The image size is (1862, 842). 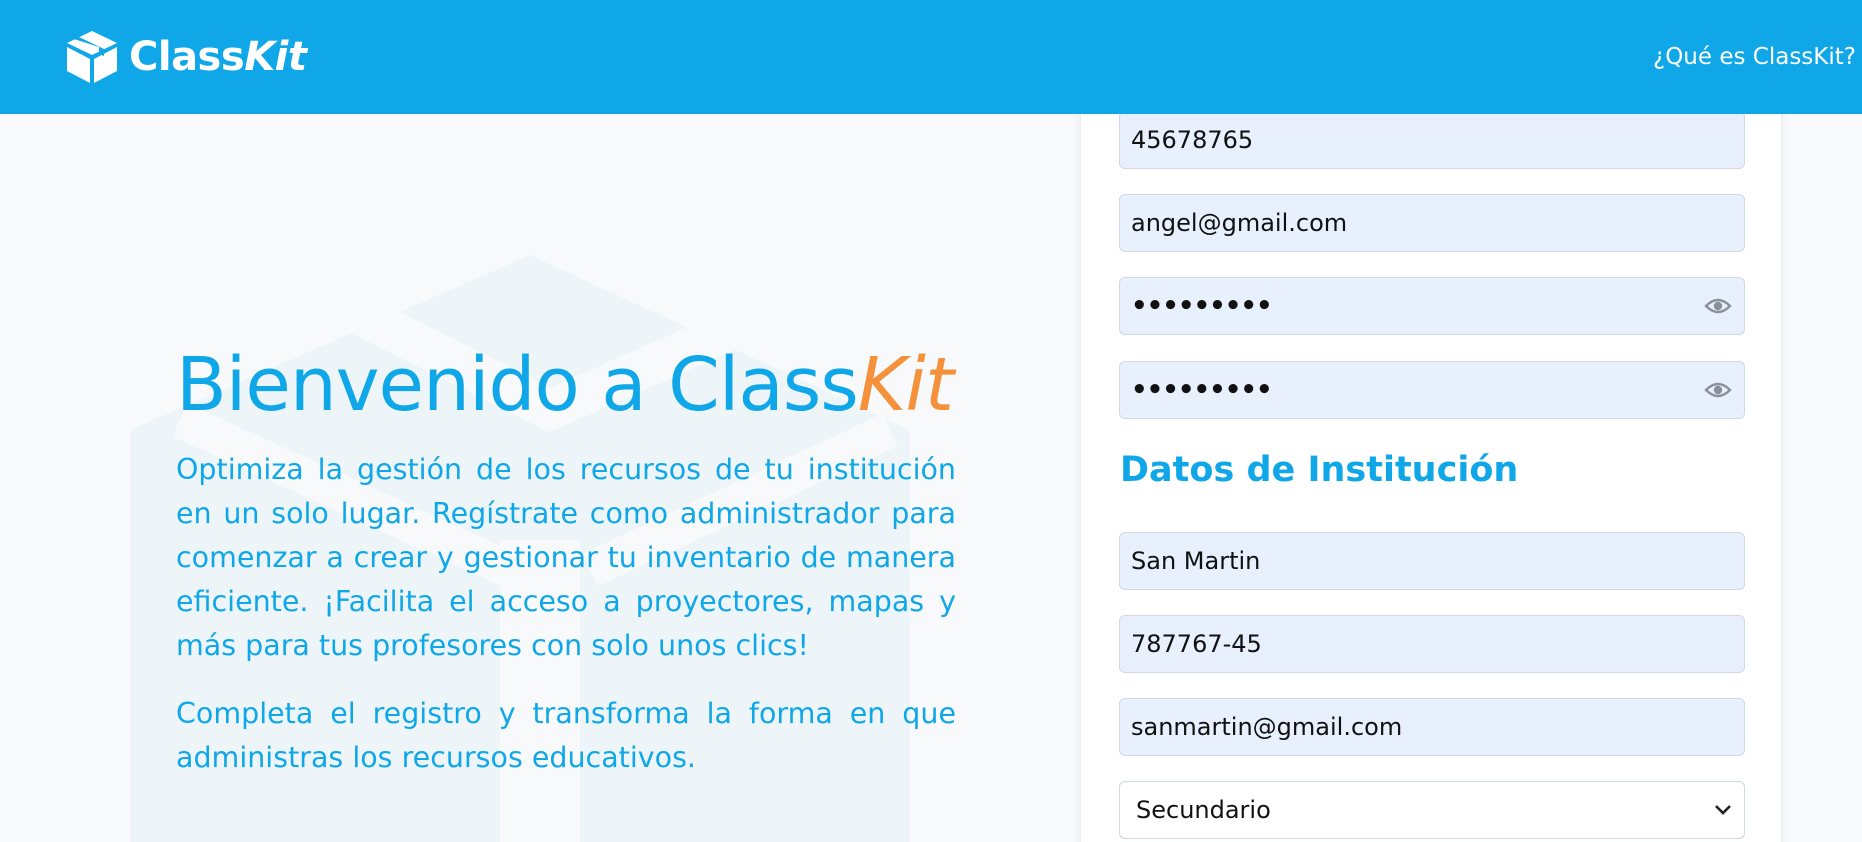 I want to click on password-value: •••••••••, so click(x=1202, y=306).